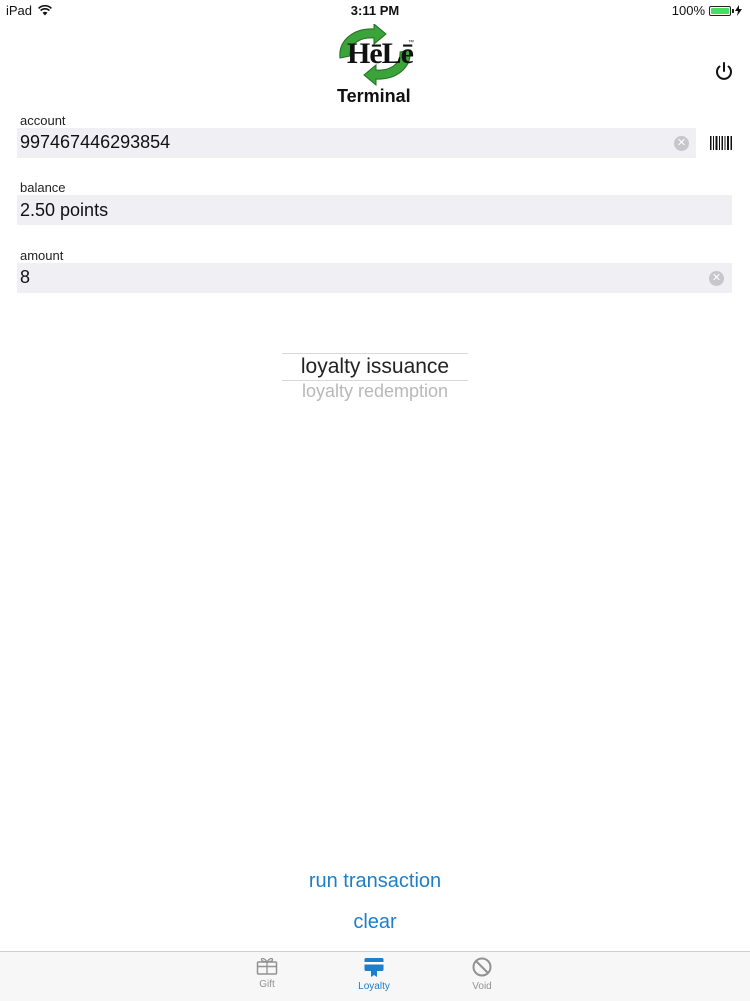  What do you see at coordinates (721, 143) in the screenshot?
I see `barcode-scan-icon` at bounding box center [721, 143].